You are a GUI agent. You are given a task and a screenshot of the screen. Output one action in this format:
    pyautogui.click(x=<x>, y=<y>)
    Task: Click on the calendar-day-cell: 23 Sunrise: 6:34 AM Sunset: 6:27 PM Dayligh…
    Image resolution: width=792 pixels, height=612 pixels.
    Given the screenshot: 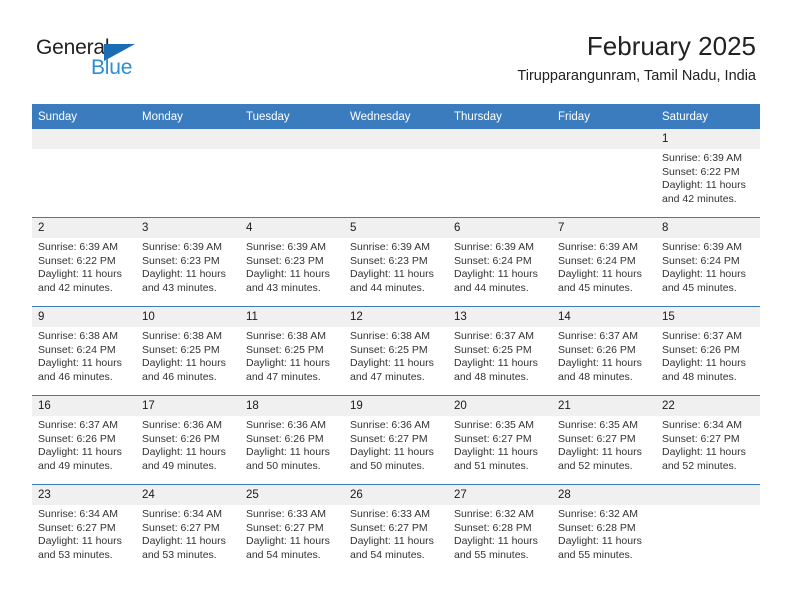 What is the action you would take?
    pyautogui.click(x=84, y=528)
    